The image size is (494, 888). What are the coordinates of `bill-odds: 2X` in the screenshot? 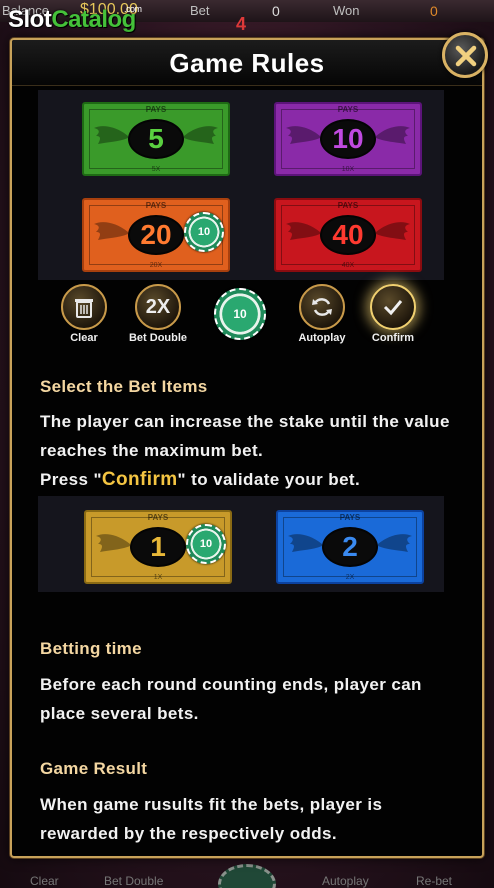 It's located at (350, 577).